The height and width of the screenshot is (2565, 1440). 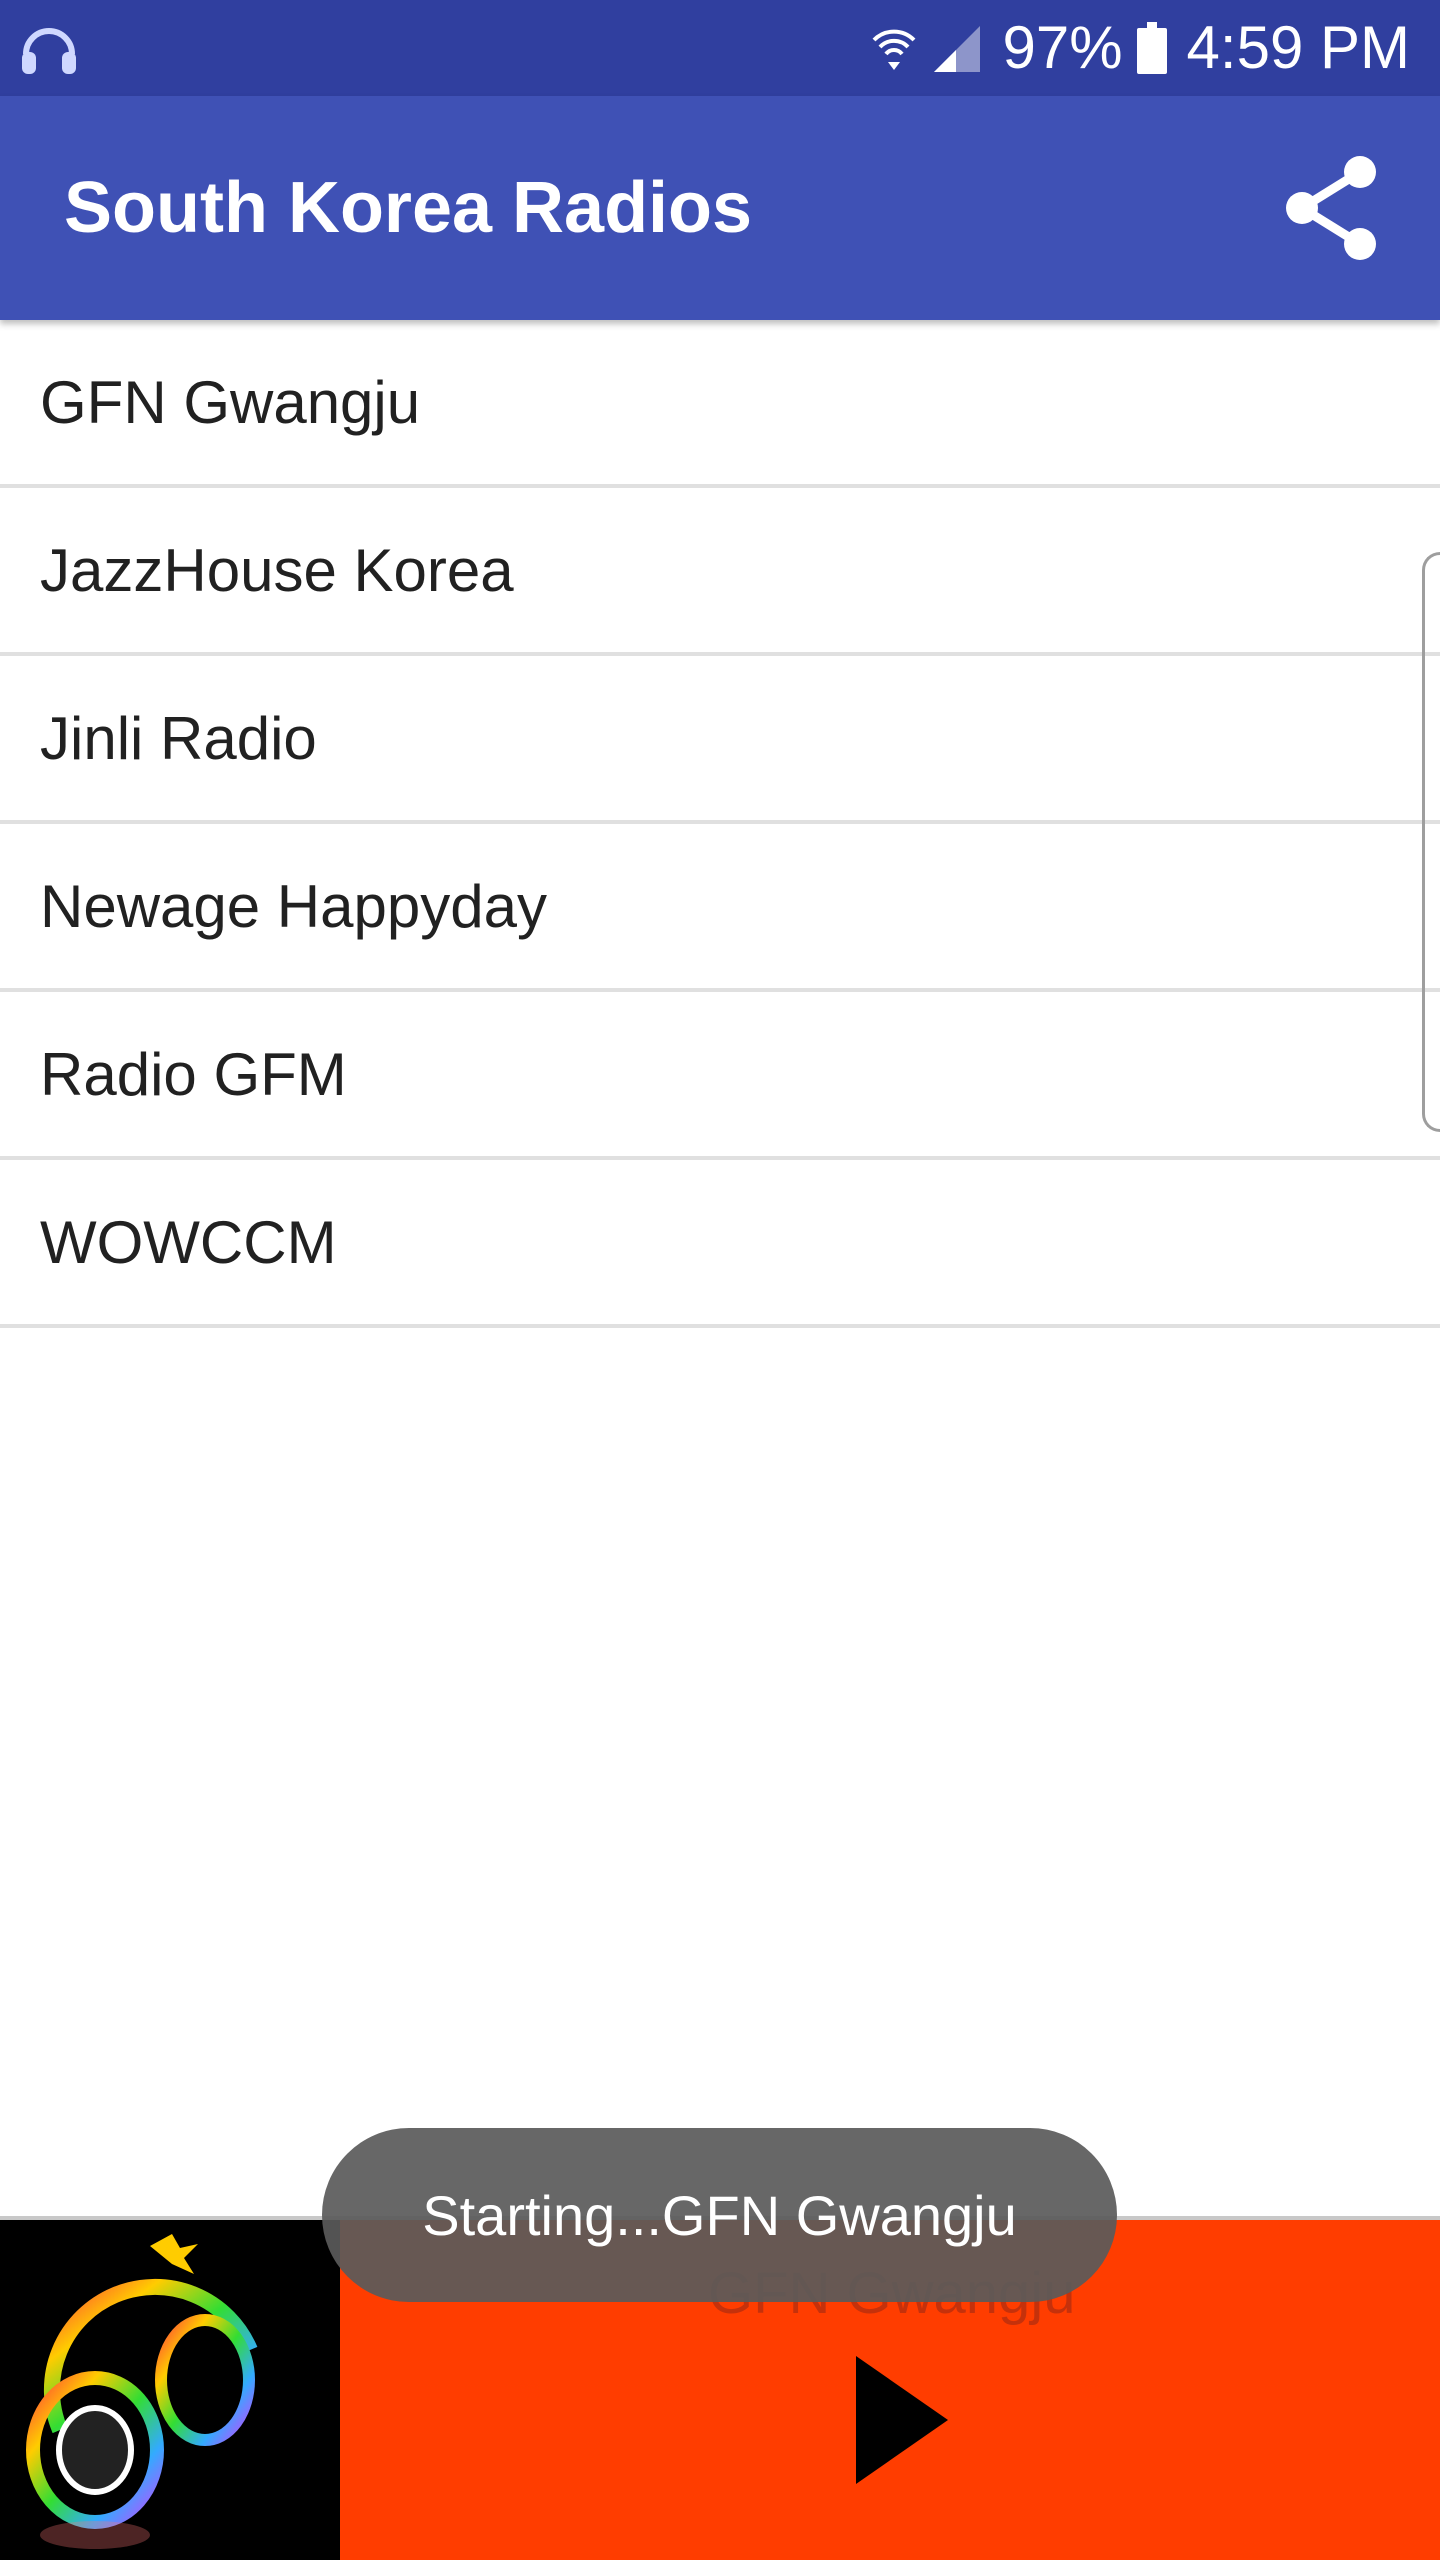 I want to click on station-item-wowccm: WOWCCM, so click(x=720, y=1244).